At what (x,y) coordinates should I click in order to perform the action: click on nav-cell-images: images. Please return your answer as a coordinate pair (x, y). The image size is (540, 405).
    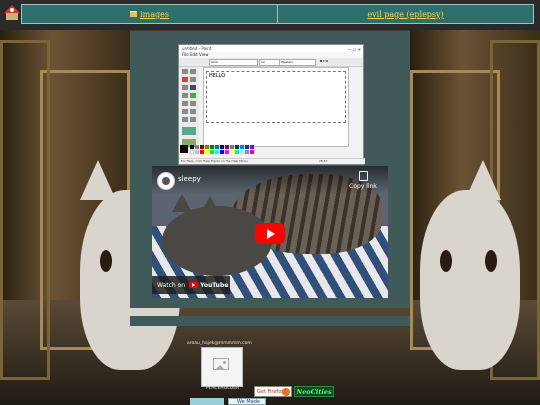
    Looking at the image, I should click on (150, 14).